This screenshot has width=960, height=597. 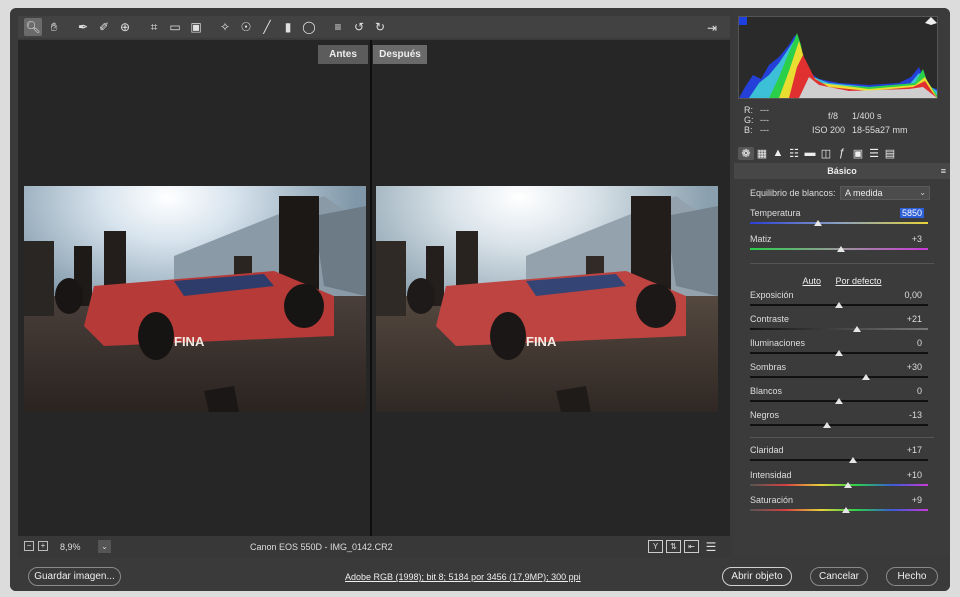 What do you see at coordinates (380, 27) in the screenshot?
I see `rotate-right-icon: ↻` at bounding box center [380, 27].